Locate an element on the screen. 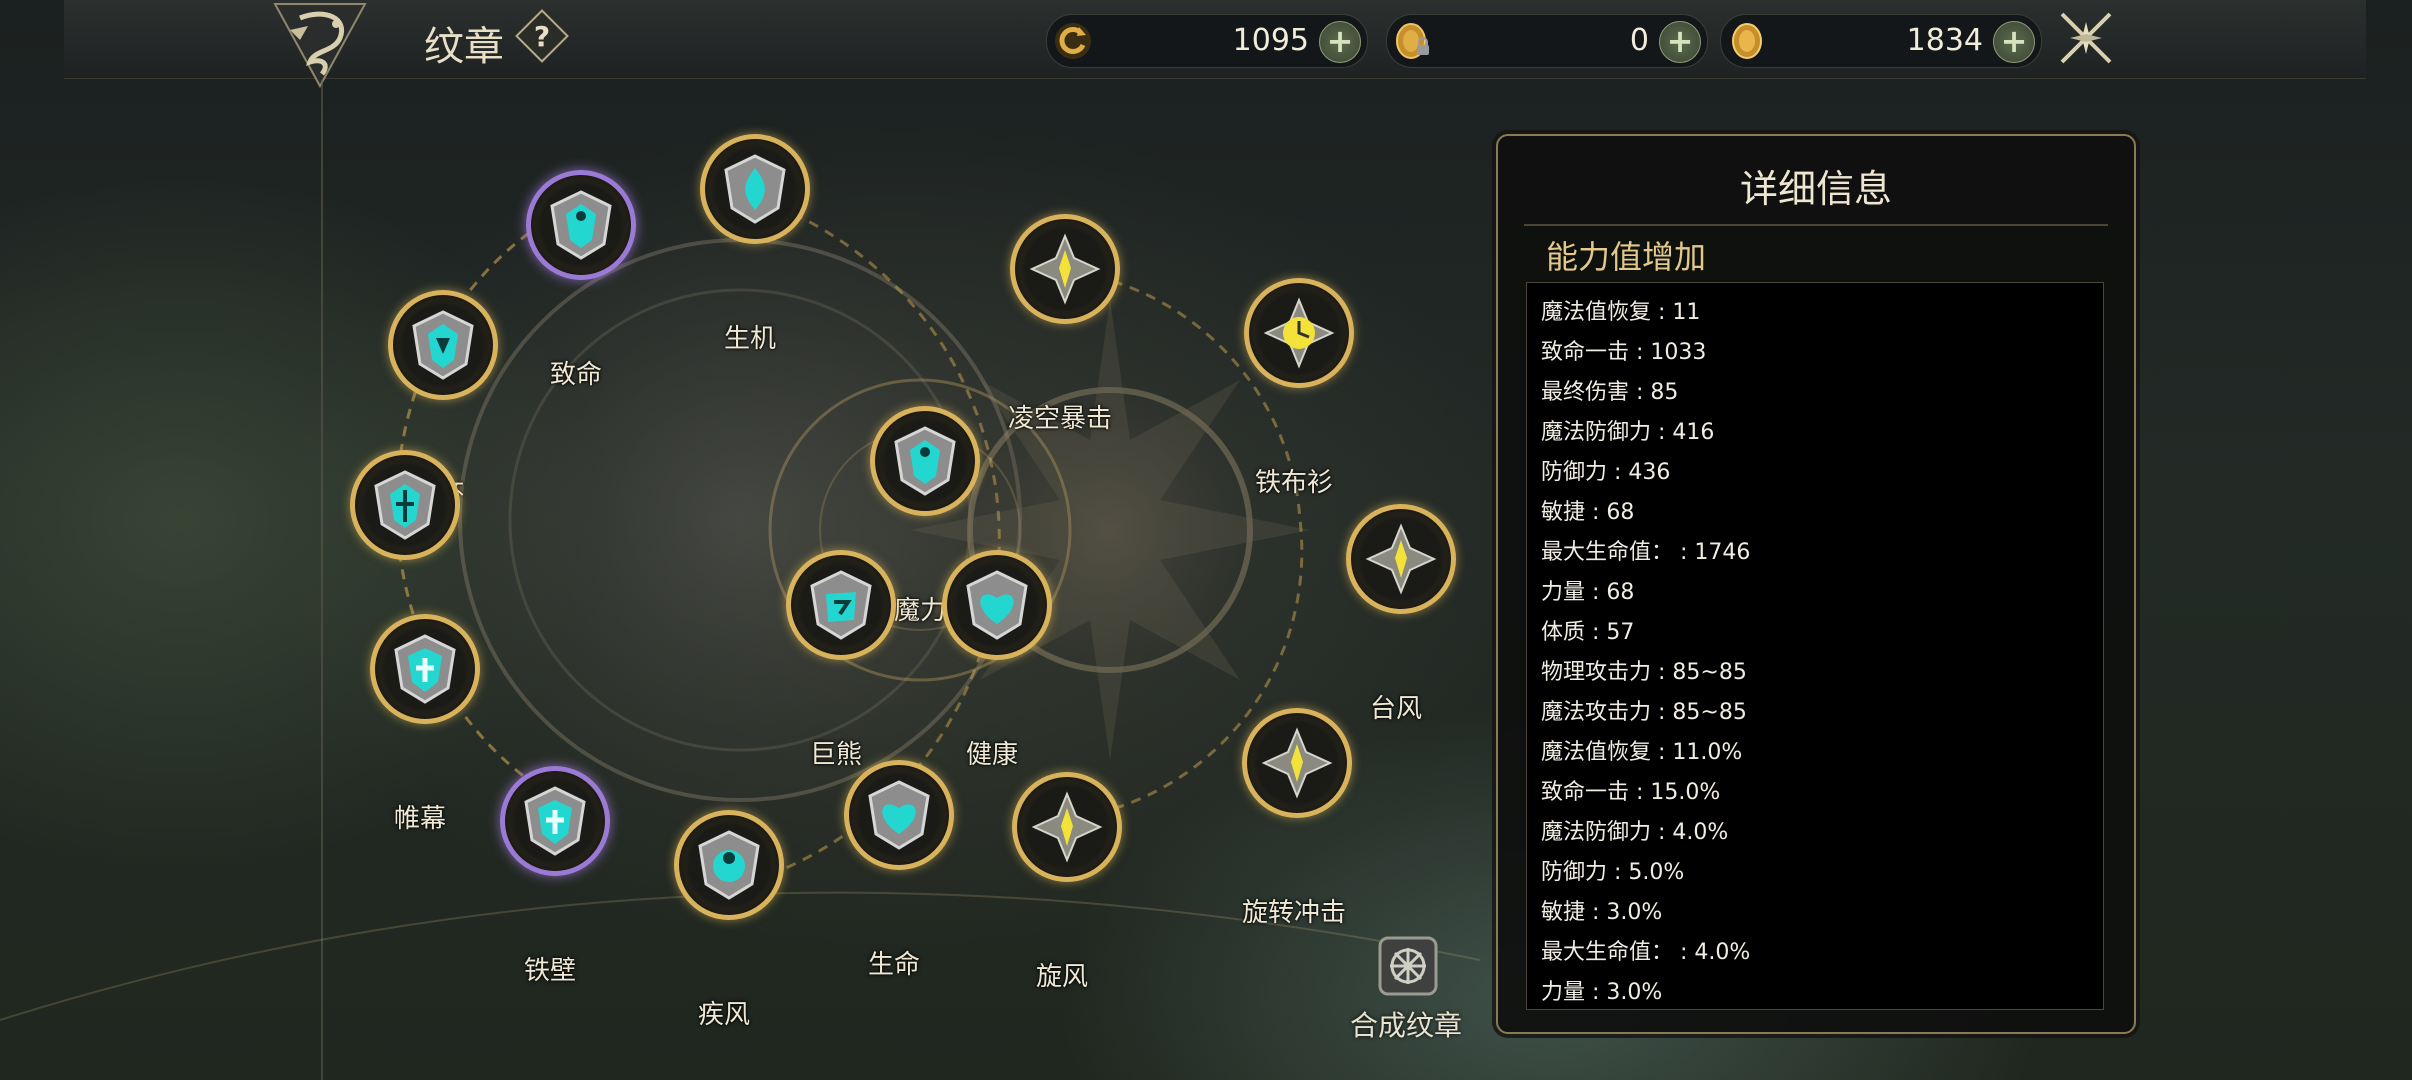 The image size is (2412, 1080). emblem-node-iron-shirt is located at coordinates (1299, 333).